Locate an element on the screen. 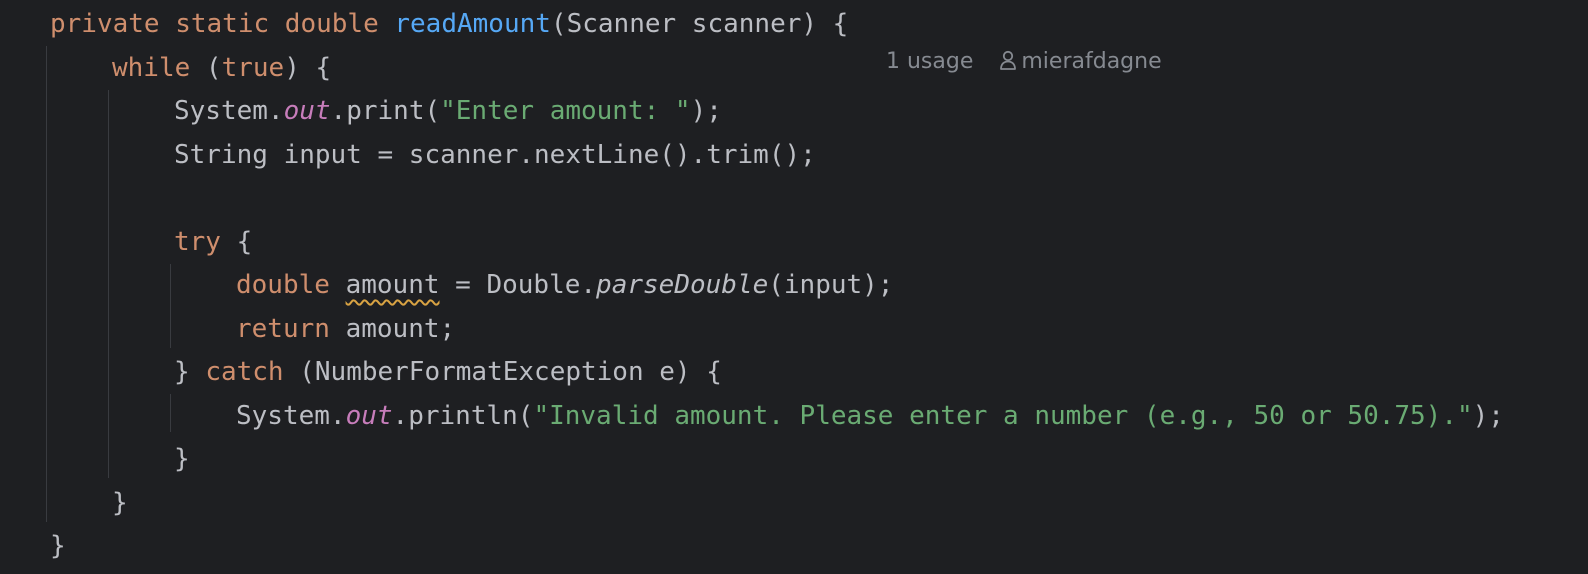 This screenshot has height=574, width=1588. code-token: ) { is located at coordinates (308, 67).